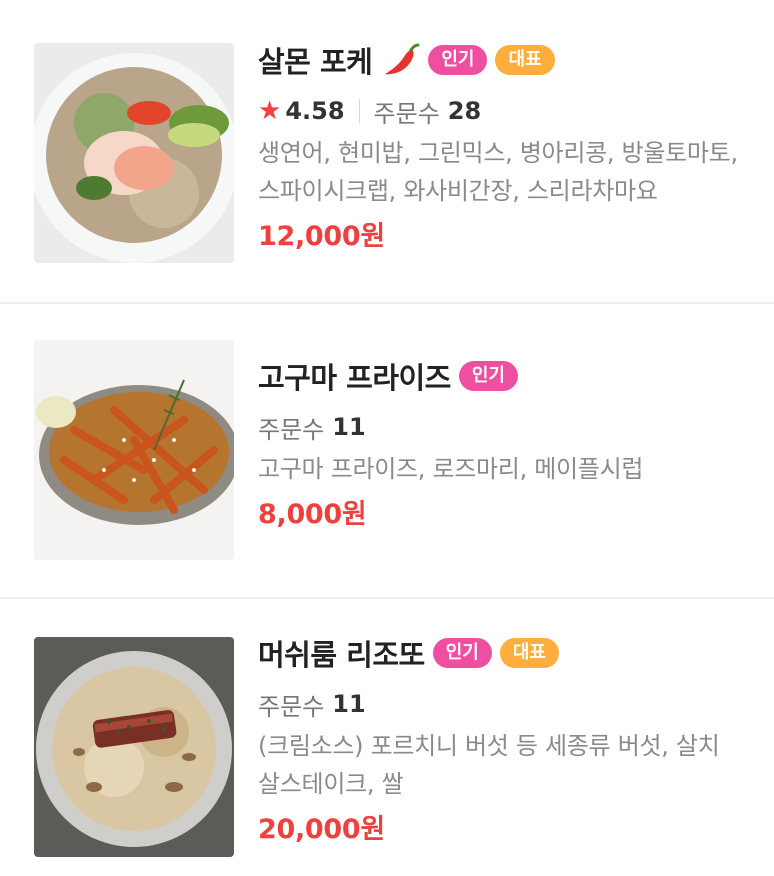 The image size is (774, 876). I want to click on menu-item-title: 머쉬룸 리조또, so click(341, 655).